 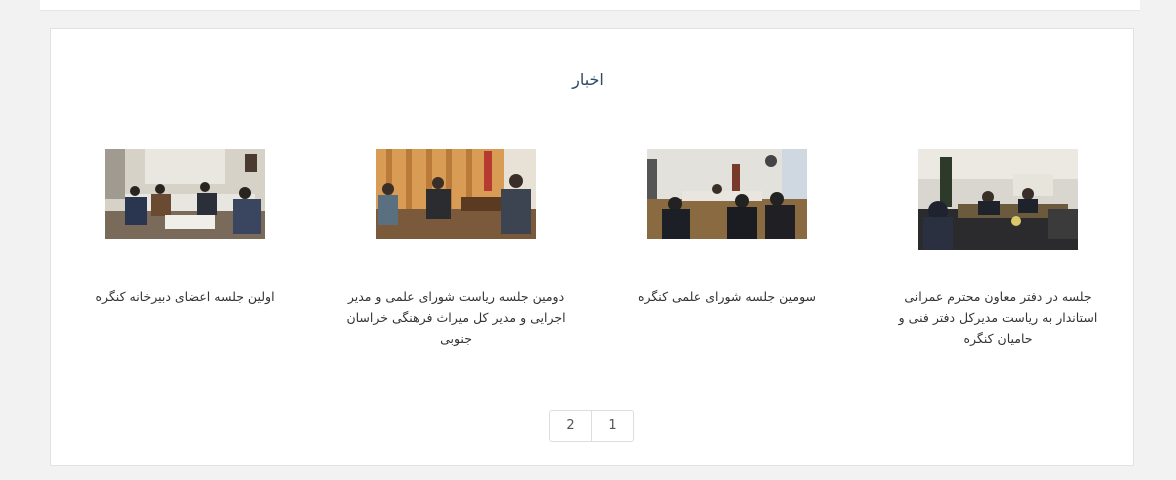 I want to click on top-bar, so click(x=590, y=5).